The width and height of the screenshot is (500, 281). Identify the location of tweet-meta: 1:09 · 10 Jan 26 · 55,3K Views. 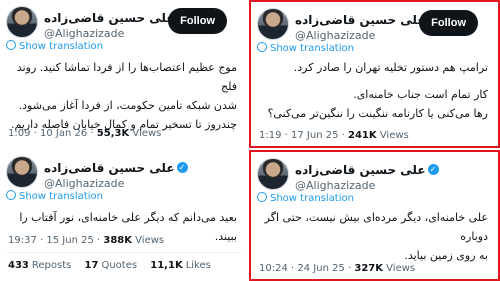
(85, 133).